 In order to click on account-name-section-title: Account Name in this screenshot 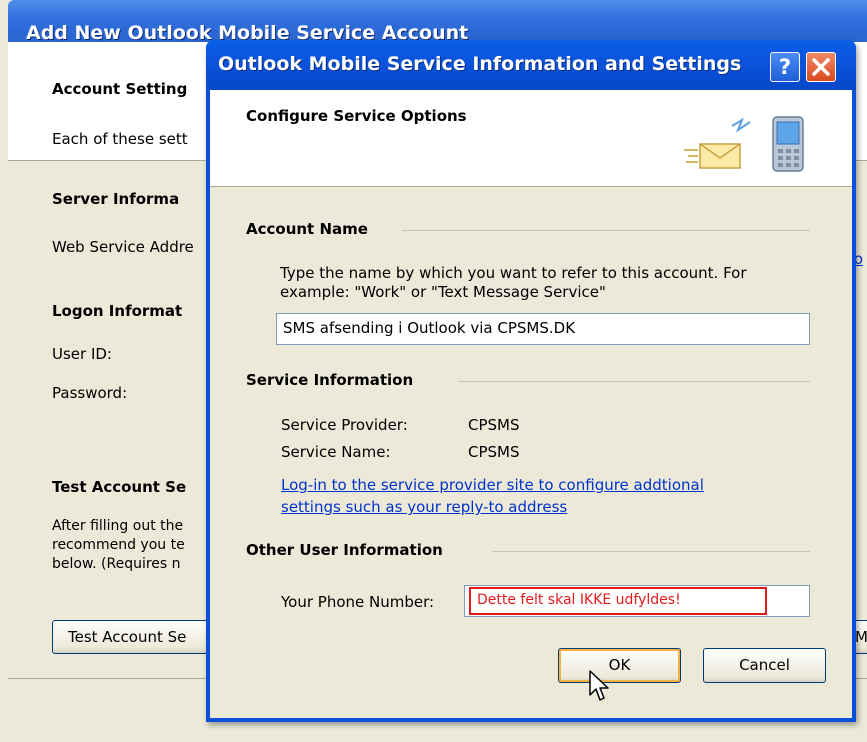, I will do `click(307, 229)`.